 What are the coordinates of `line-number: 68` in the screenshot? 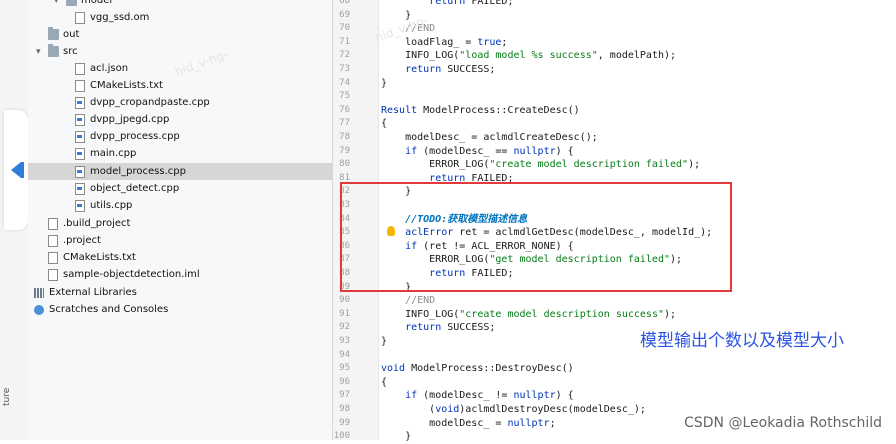 It's located at (344, 3).